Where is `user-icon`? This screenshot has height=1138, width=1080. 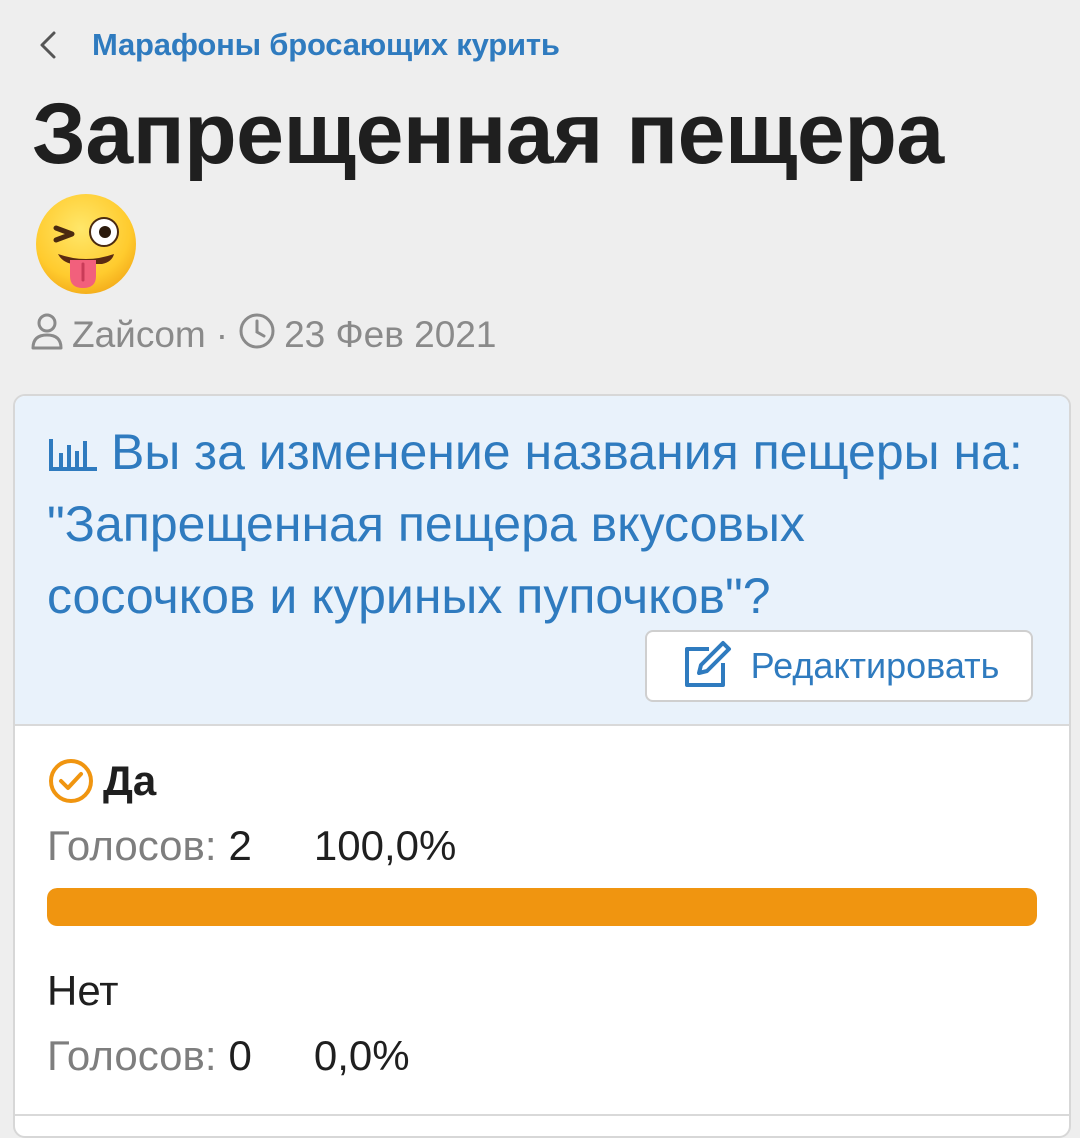 user-icon is located at coordinates (47, 335).